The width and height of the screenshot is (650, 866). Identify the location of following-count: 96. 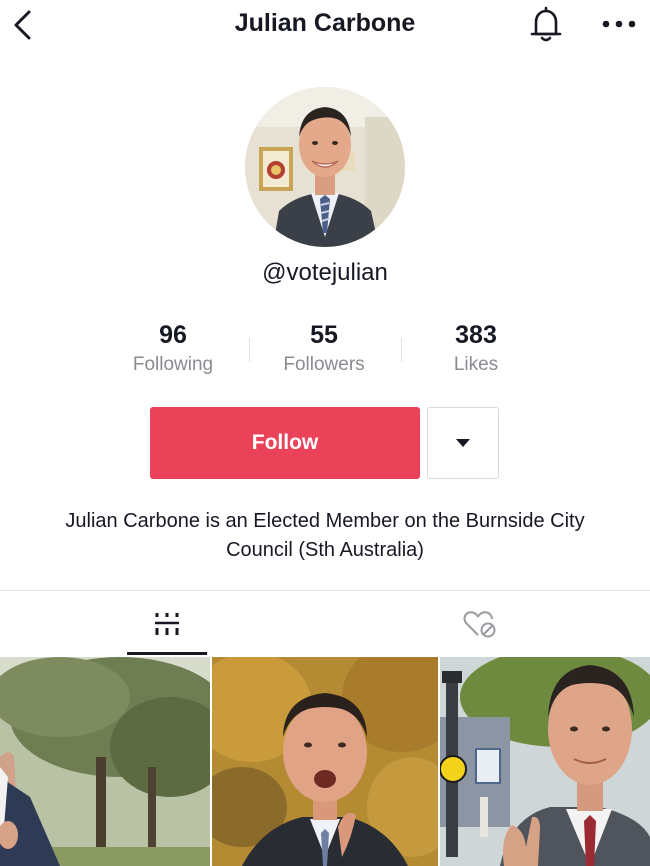
(173, 335).